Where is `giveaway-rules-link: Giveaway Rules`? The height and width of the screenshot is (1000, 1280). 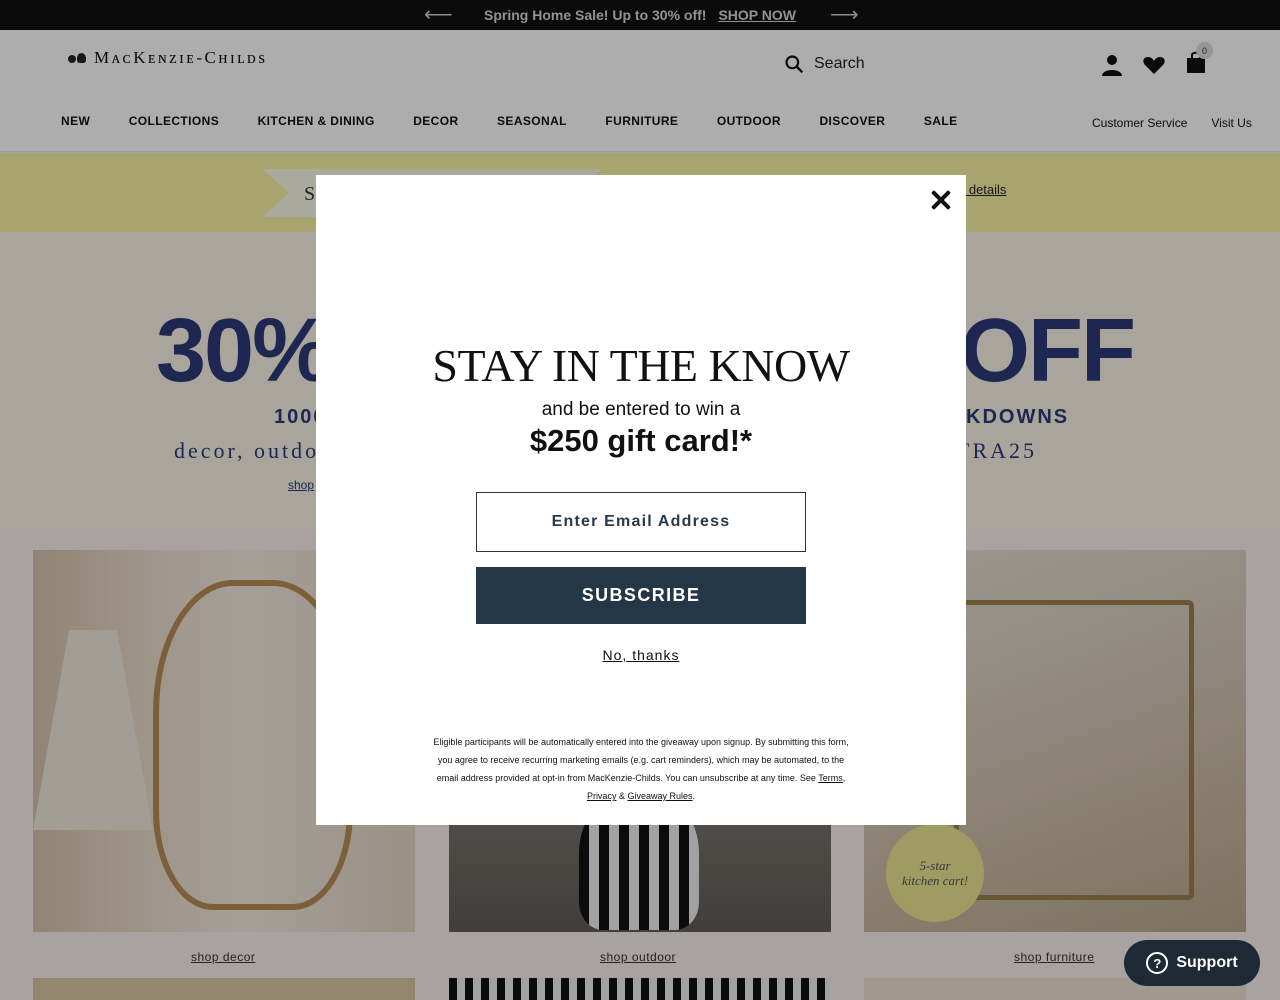 giveaway-rules-link: Giveaway Rules is located at coordinates (660, 796).